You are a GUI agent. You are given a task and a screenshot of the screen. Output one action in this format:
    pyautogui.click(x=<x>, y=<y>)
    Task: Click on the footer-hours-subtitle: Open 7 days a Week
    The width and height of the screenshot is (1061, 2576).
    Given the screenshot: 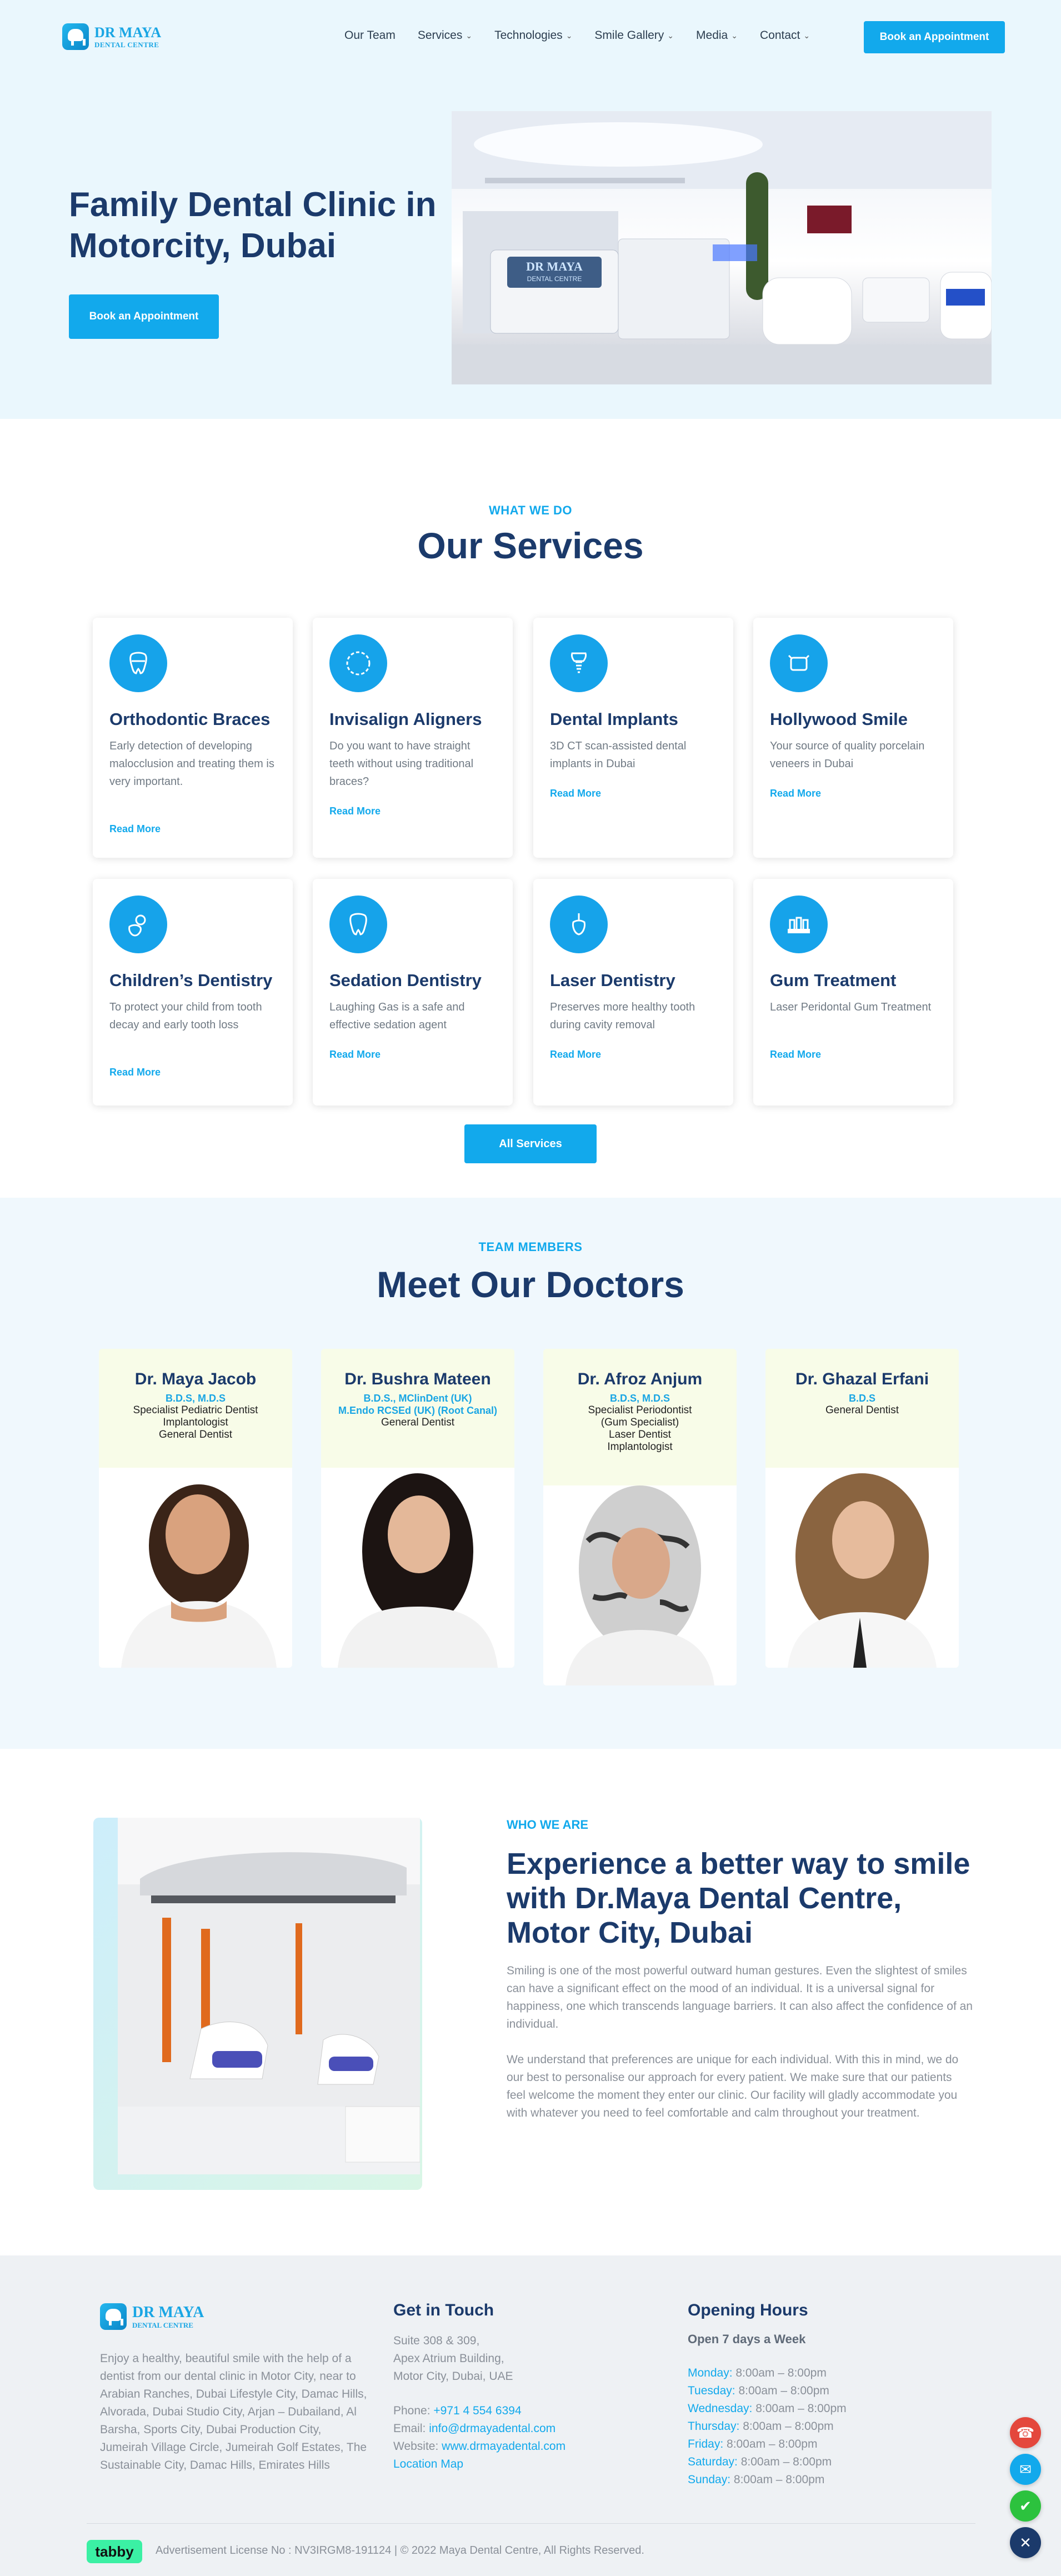 What is the action you would take?
    pyautogui.click(x=747, y=2339)
    